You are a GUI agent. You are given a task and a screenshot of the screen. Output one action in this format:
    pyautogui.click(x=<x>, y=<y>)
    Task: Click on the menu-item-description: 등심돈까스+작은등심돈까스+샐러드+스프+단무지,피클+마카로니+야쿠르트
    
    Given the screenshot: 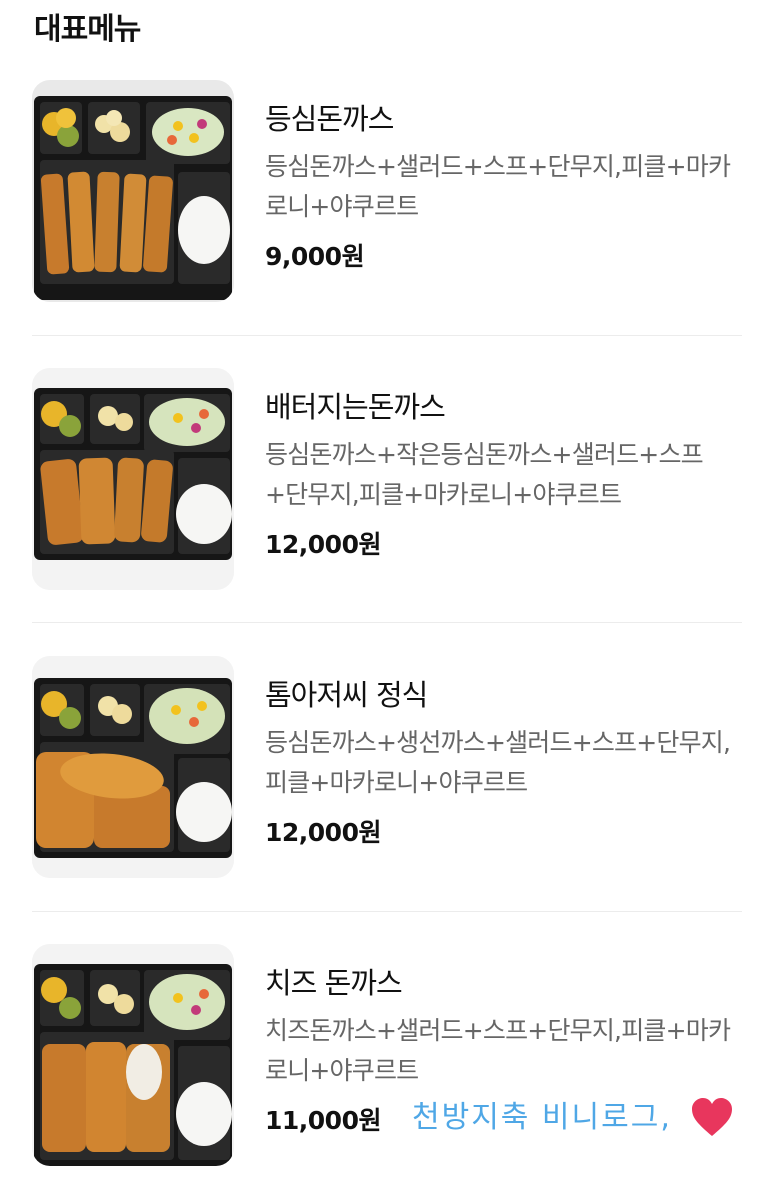 What is the action you would take?
    pyautogui.click(x=484, y=474)
    